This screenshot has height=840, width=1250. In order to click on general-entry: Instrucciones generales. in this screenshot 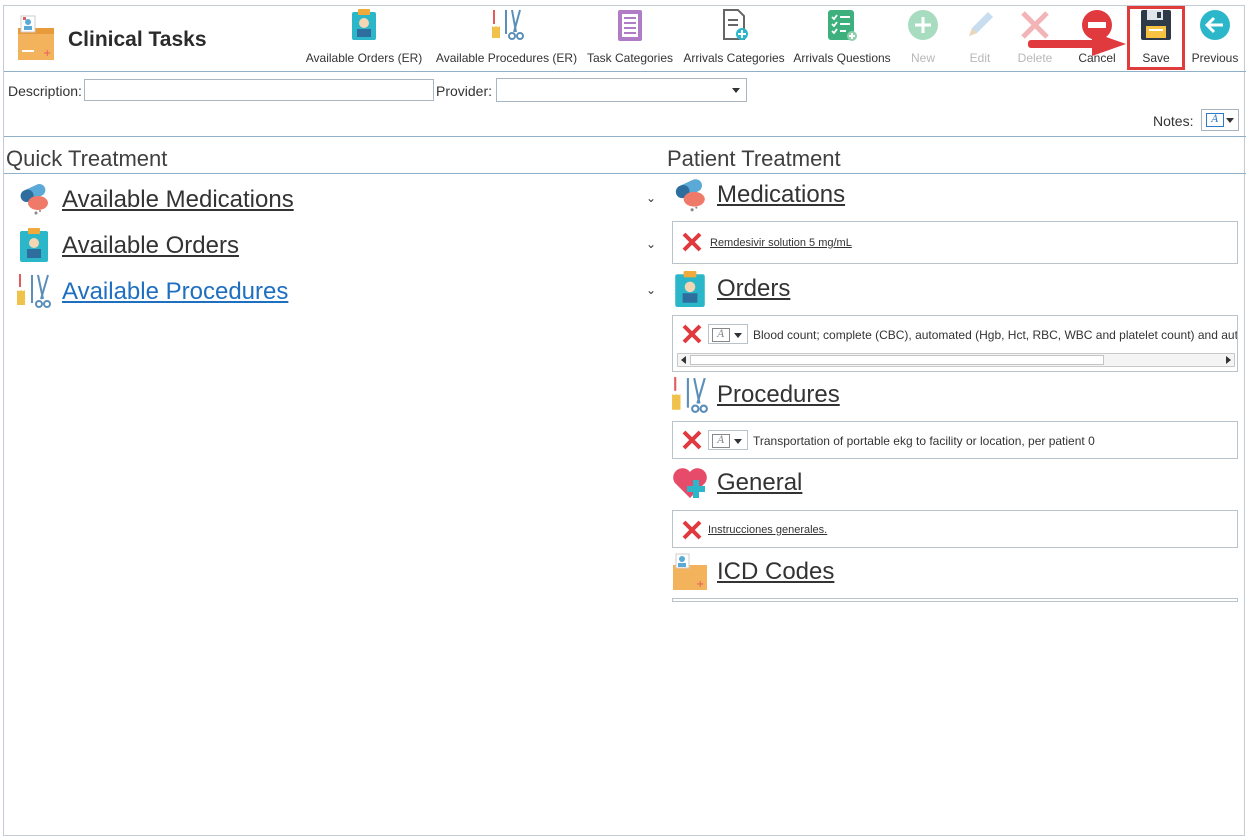, I will do `click(955, 529)`.